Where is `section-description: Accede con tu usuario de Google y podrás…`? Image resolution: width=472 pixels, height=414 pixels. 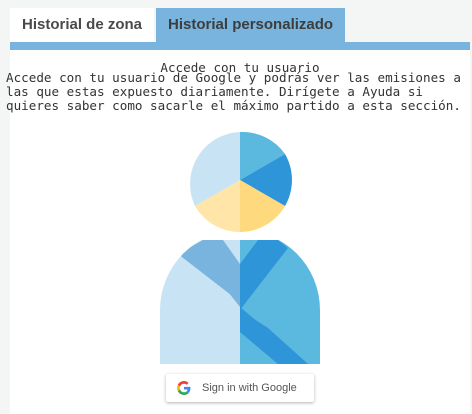 section-description: Accede con tu usuario de Google y podrás… is located at coordinates (233, 91).